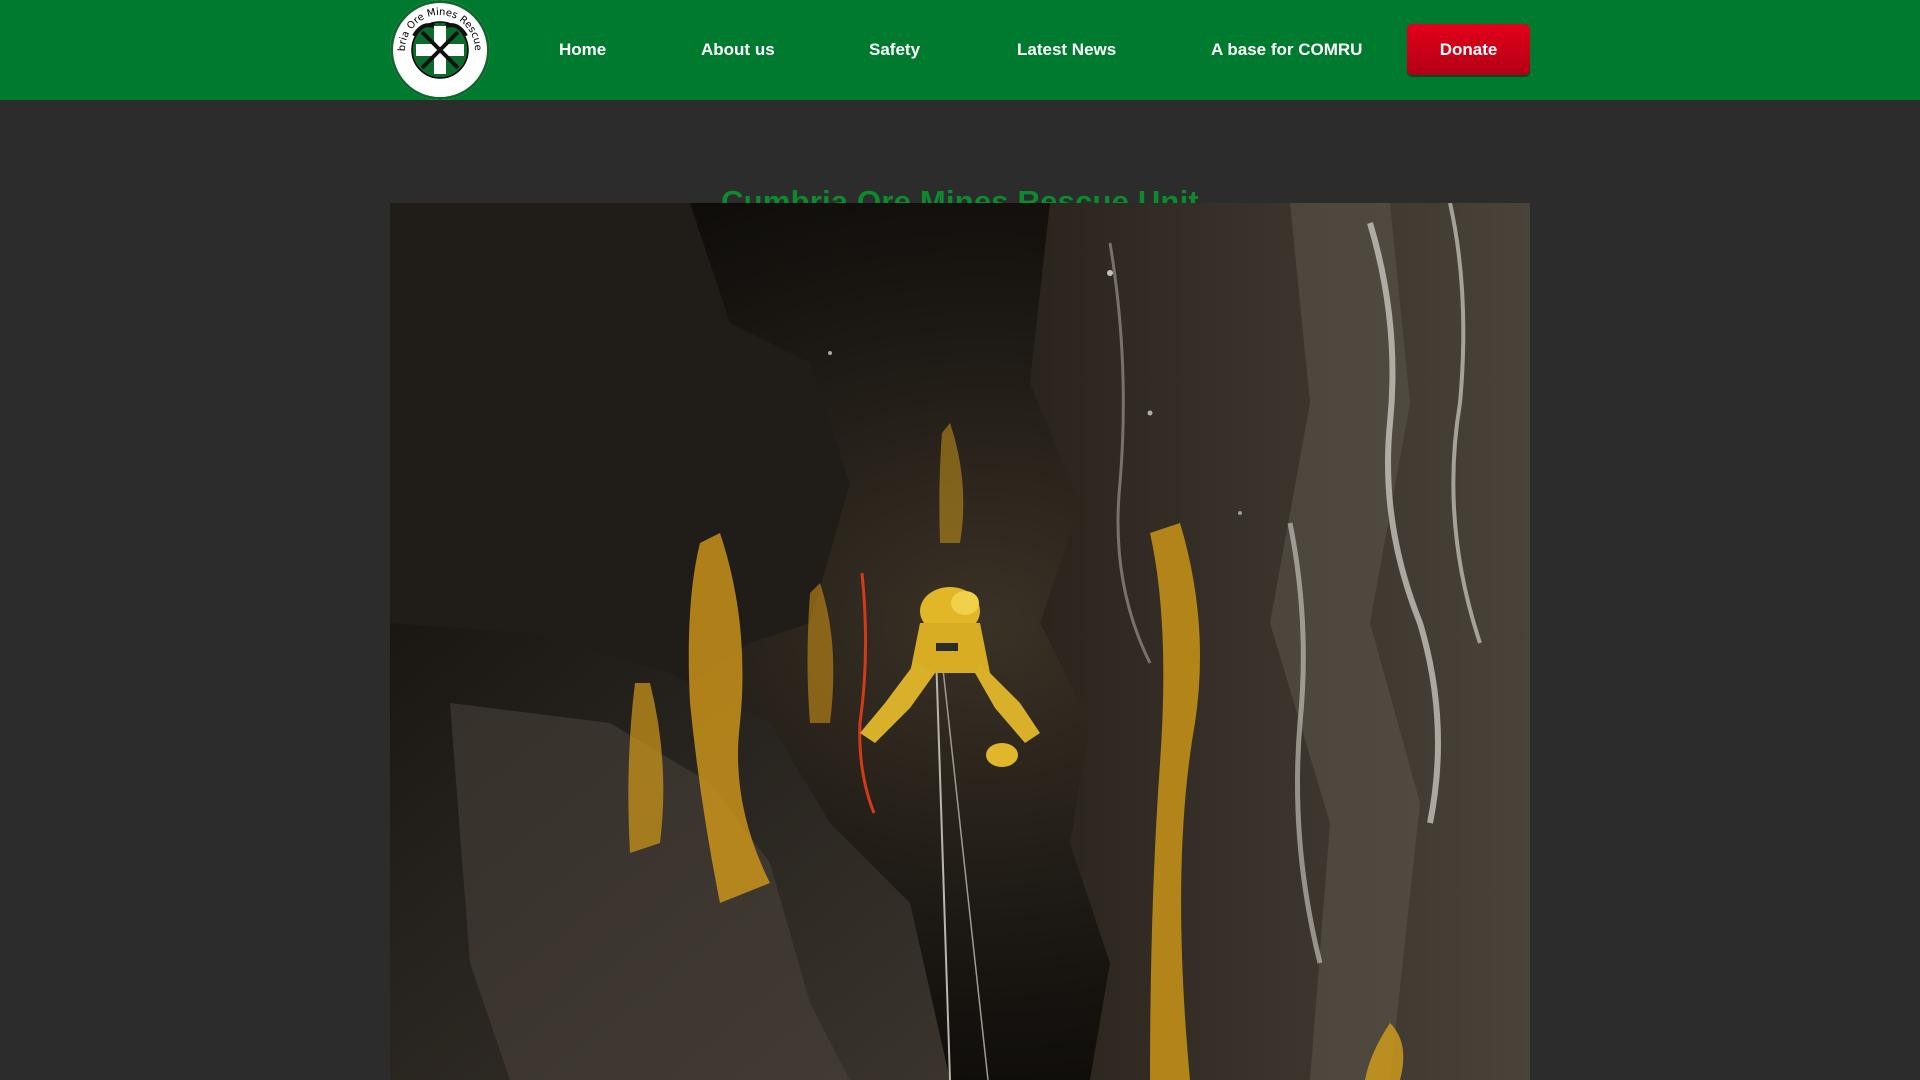 The height and width of the screenshot is (1080, 1920). Describe the element at coordinates (582, 50) in the screenshot. I see `nav-home-link: Home` at that location.